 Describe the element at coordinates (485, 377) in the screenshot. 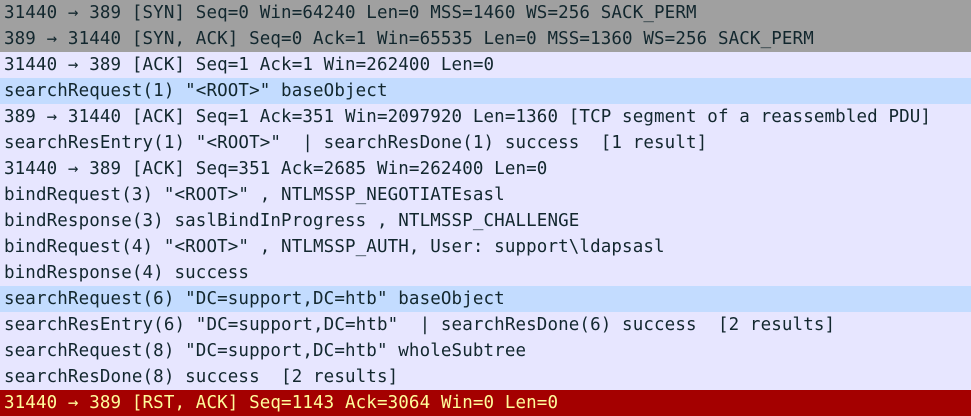

I see `packet-row-search-res-done: searchResDone(8) success [2 results]` at that location.